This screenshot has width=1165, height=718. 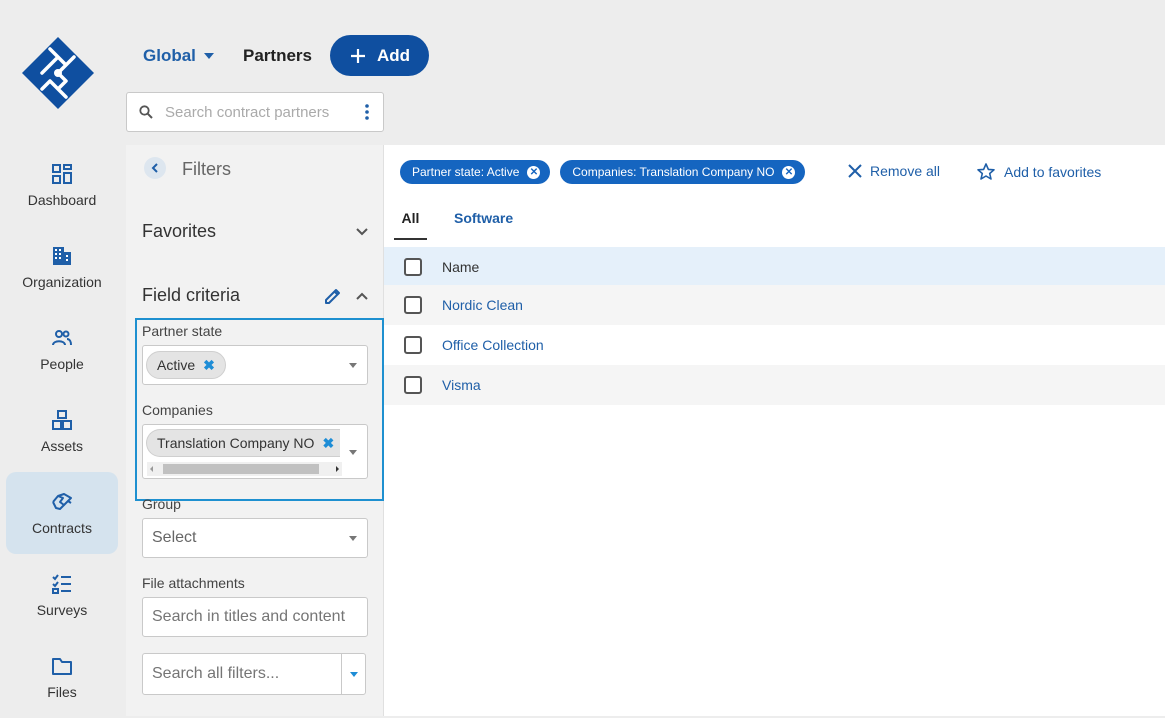 I want to click on contracts-icon, so click(x=62, y=501).